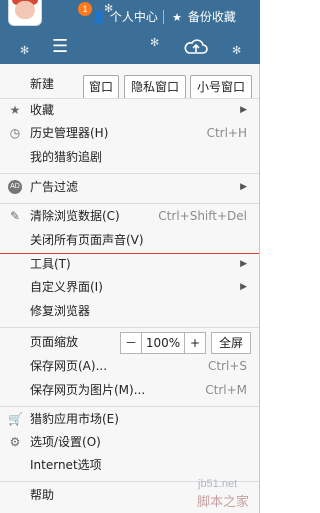 This screenshot has width=320, height=513. I want to click on ad-filter-label: 广告过滤, so click(54, 187).